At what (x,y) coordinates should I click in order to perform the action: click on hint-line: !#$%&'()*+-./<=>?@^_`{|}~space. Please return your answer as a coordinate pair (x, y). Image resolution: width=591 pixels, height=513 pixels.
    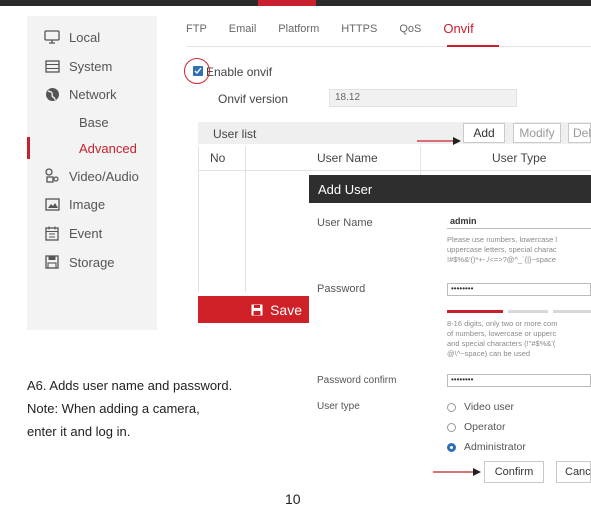
    Looking at the image, I should click on (501, 259).